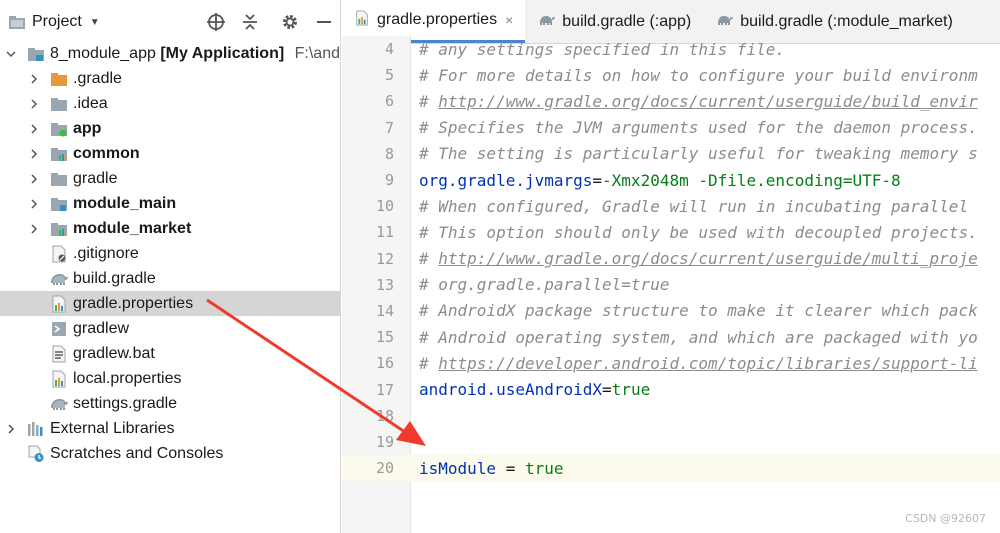  Describe the element at coordinates (602, 49) in the screenshot. I see `comment-text: # any settings specified in this file.` at that location.